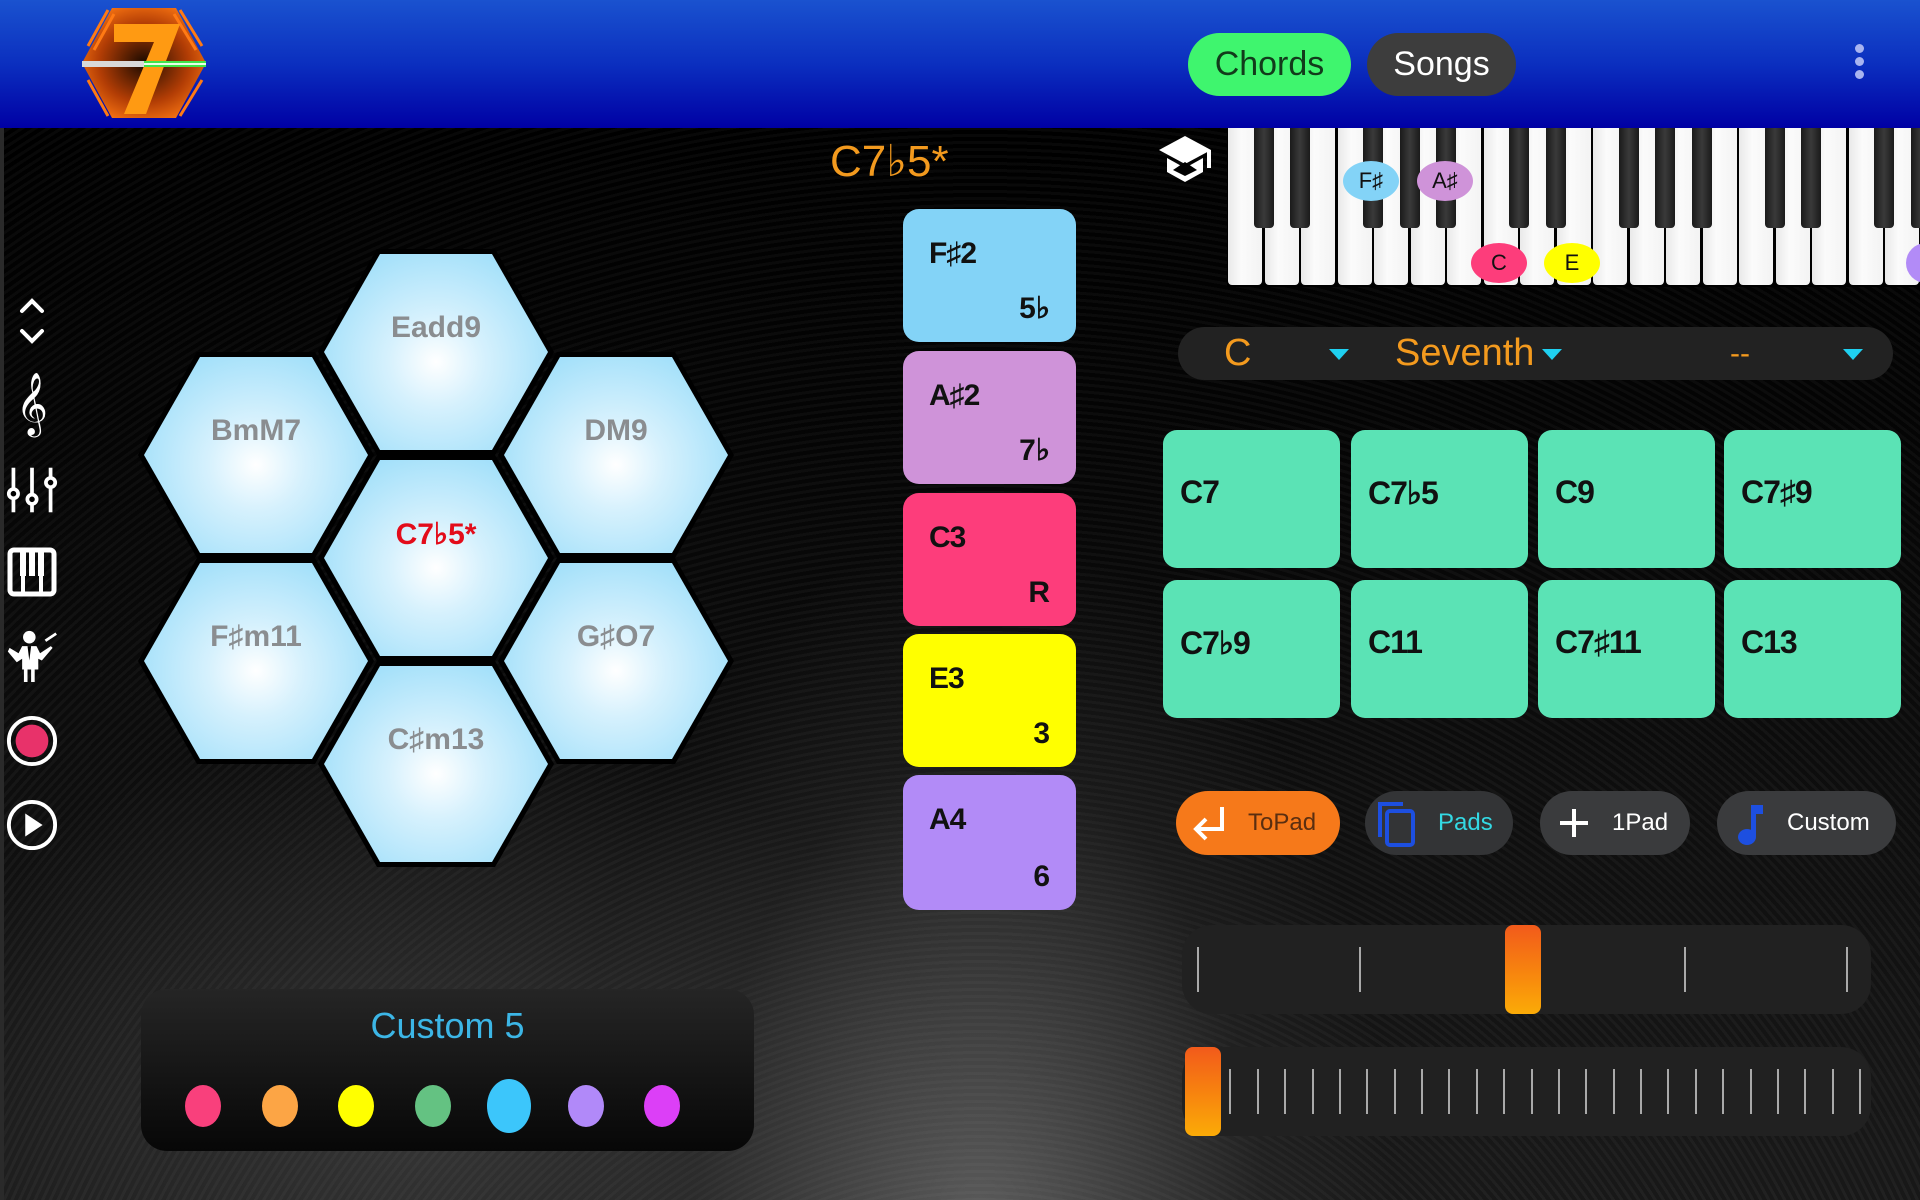 The image size is (1920, 1200). I want to click on note-degree: 7♭, so click(1034, 450).